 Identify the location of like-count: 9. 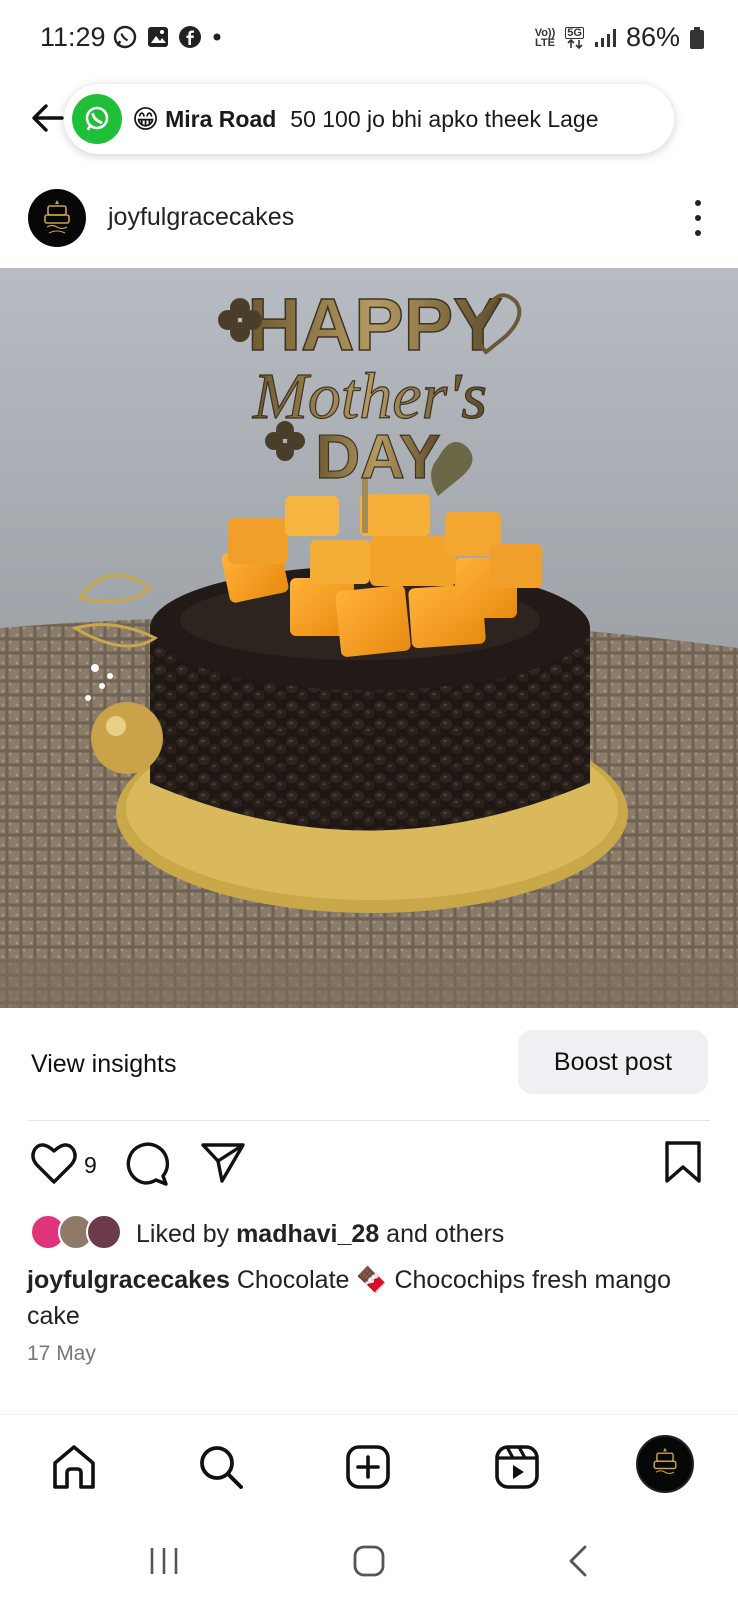
(90, 1165).